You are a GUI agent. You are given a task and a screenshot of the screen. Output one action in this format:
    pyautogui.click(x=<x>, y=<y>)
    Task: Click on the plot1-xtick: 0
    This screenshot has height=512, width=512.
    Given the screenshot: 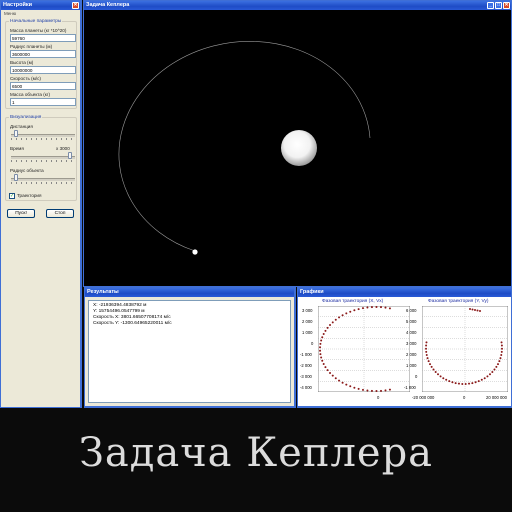 What is the action you would take?
    pyautogui.click(x=378, y=397)
    